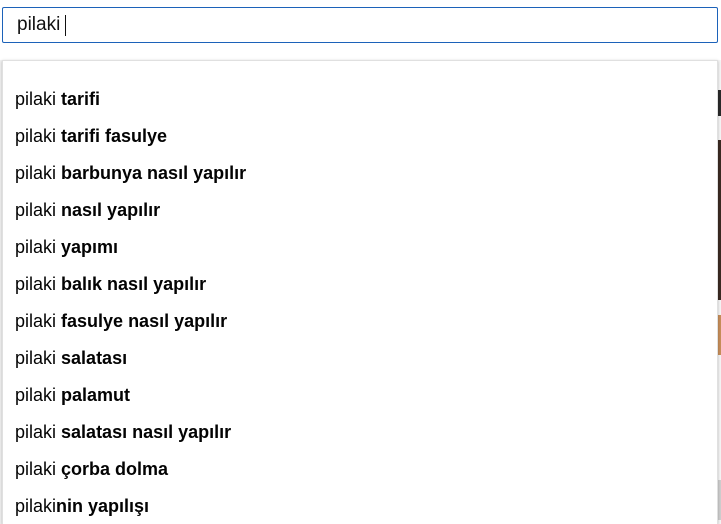 The height and width of the screenshot is (524, 721). I want to click on suggestion-item: pilaki tarifi fasulye, so click(360, 136).